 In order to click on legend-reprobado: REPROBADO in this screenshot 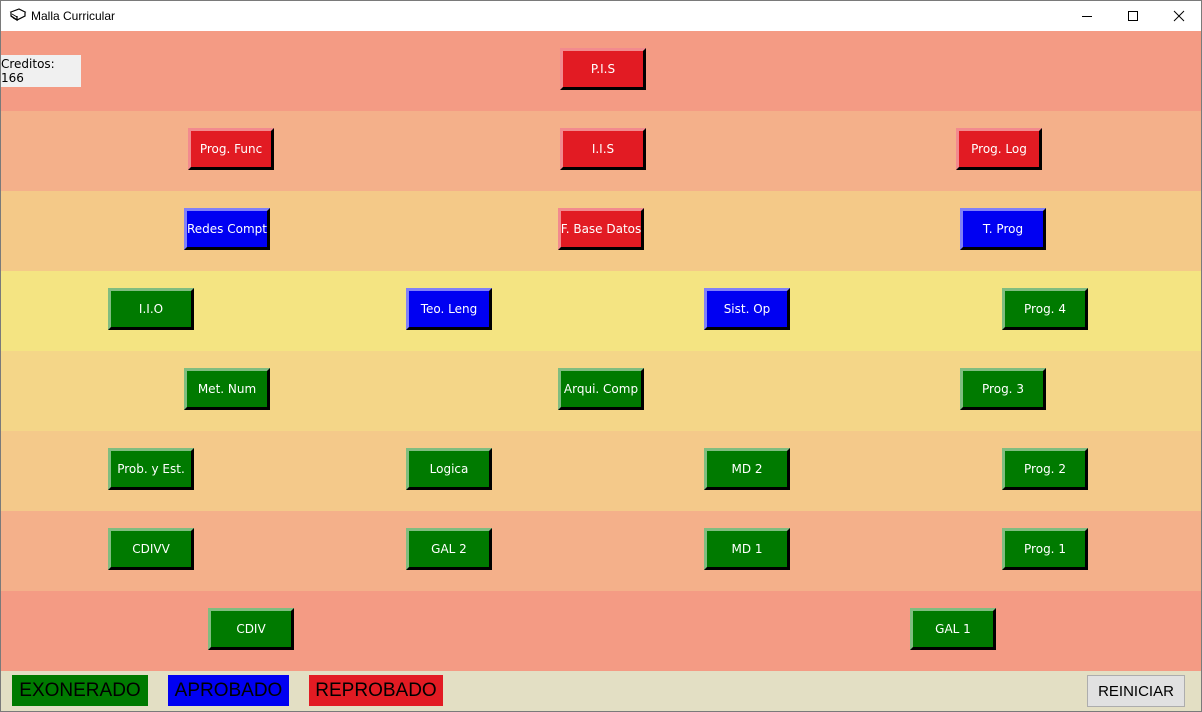, I will do `click(376, 690)`.